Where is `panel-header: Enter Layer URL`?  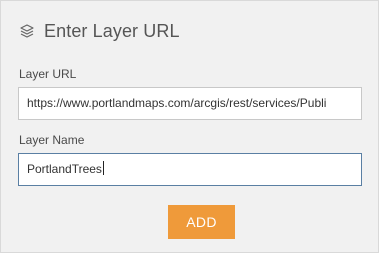 panel-header: Enter Layer URL is located at coordinates (99, 31).